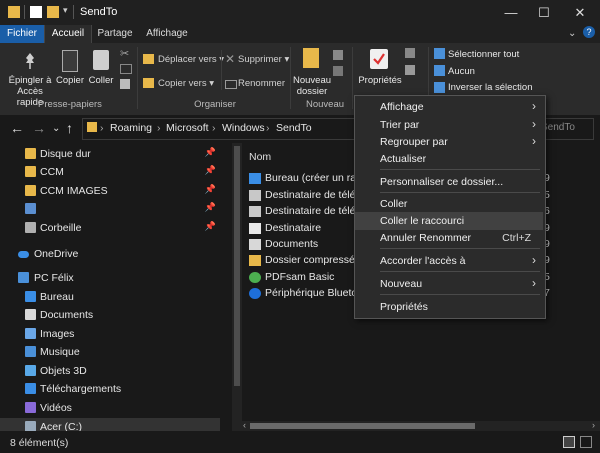 The image size is (600, 453). Describe the element at coordinates (36, 12) in the screenshot. I see `properties-quick-icon` at that location.